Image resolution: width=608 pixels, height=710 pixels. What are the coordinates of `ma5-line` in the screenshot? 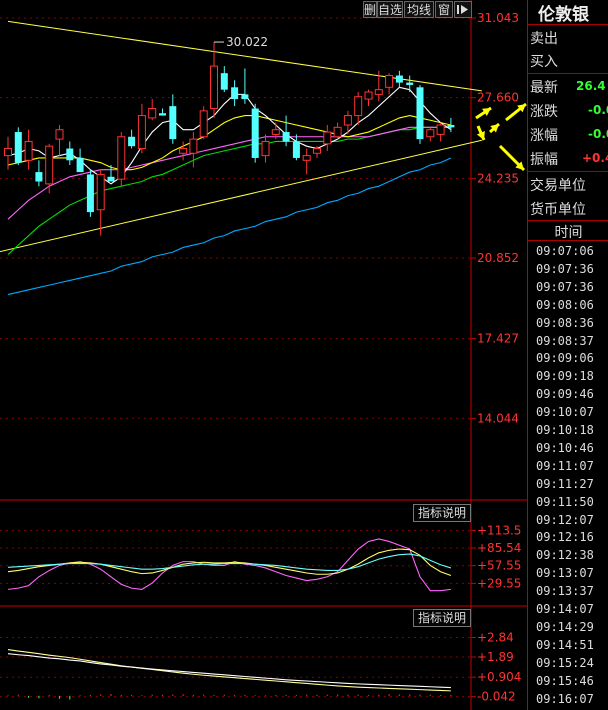 It's located at (229, 135).